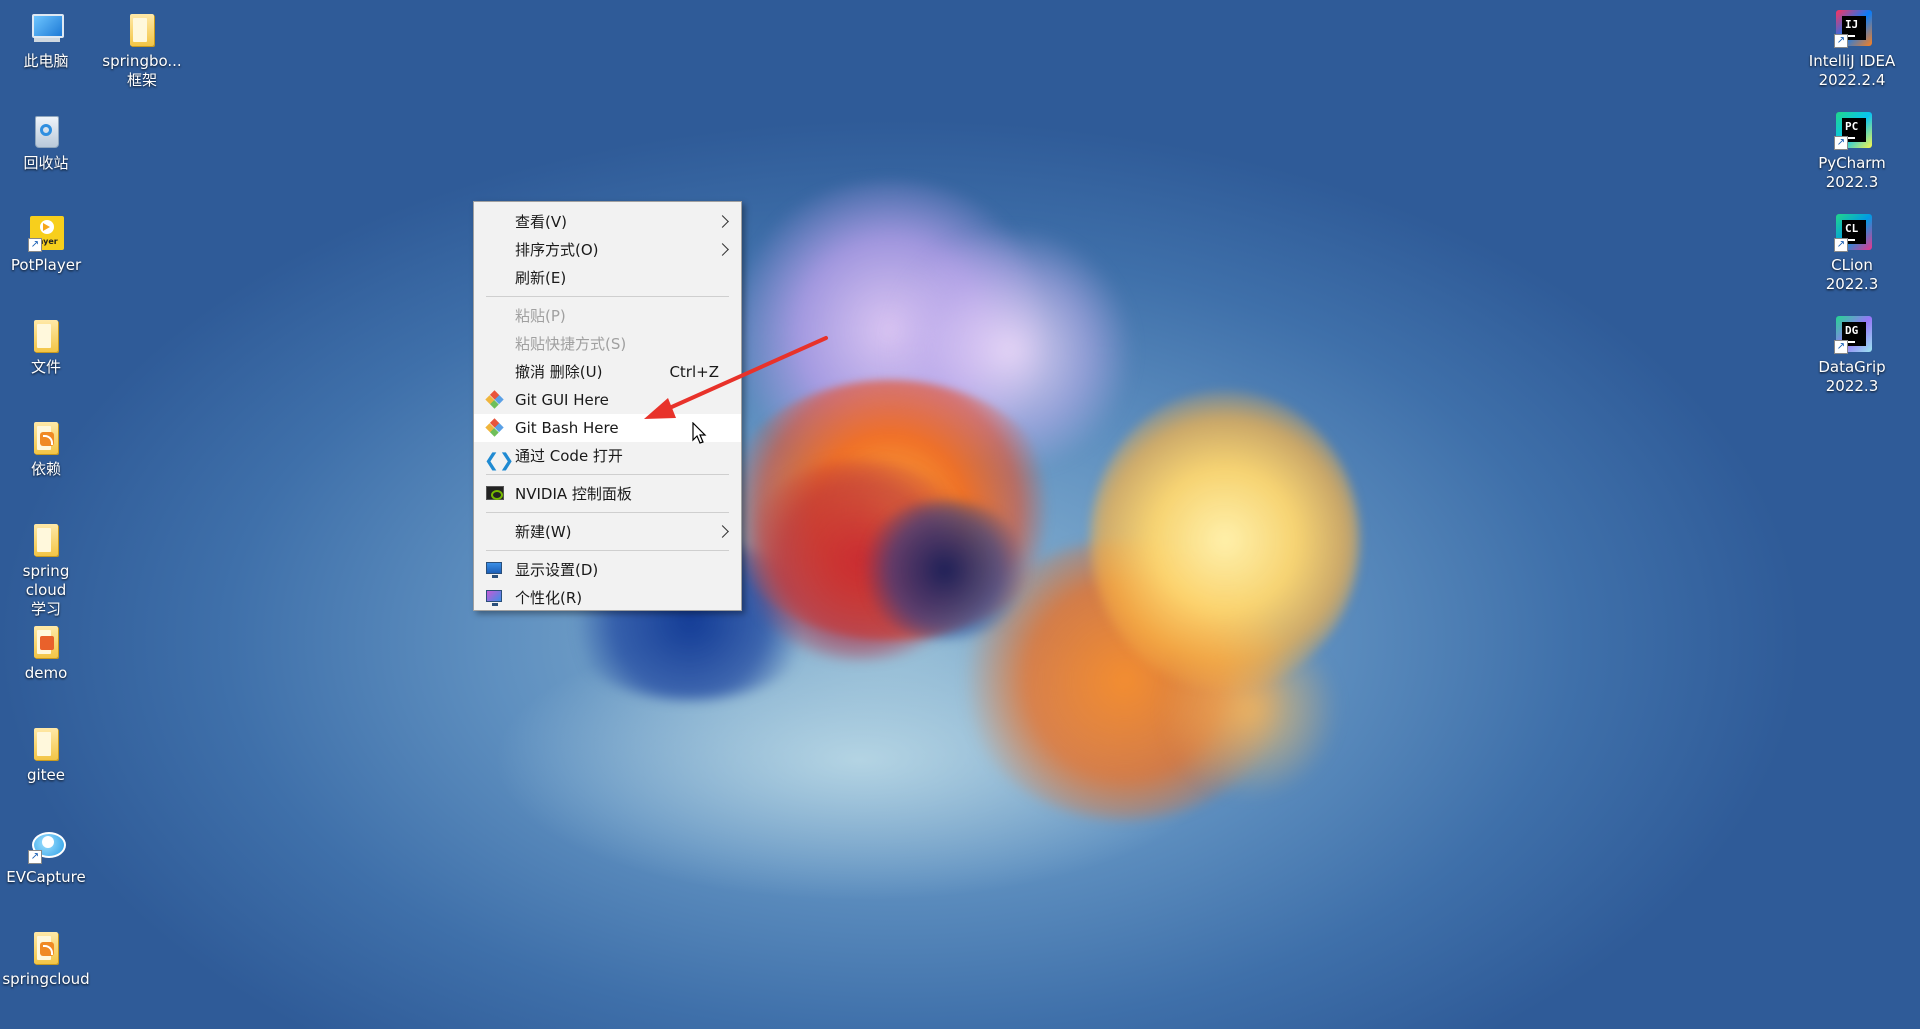  I want to click on menu-item: Git GUI Here, so click(607, 400).